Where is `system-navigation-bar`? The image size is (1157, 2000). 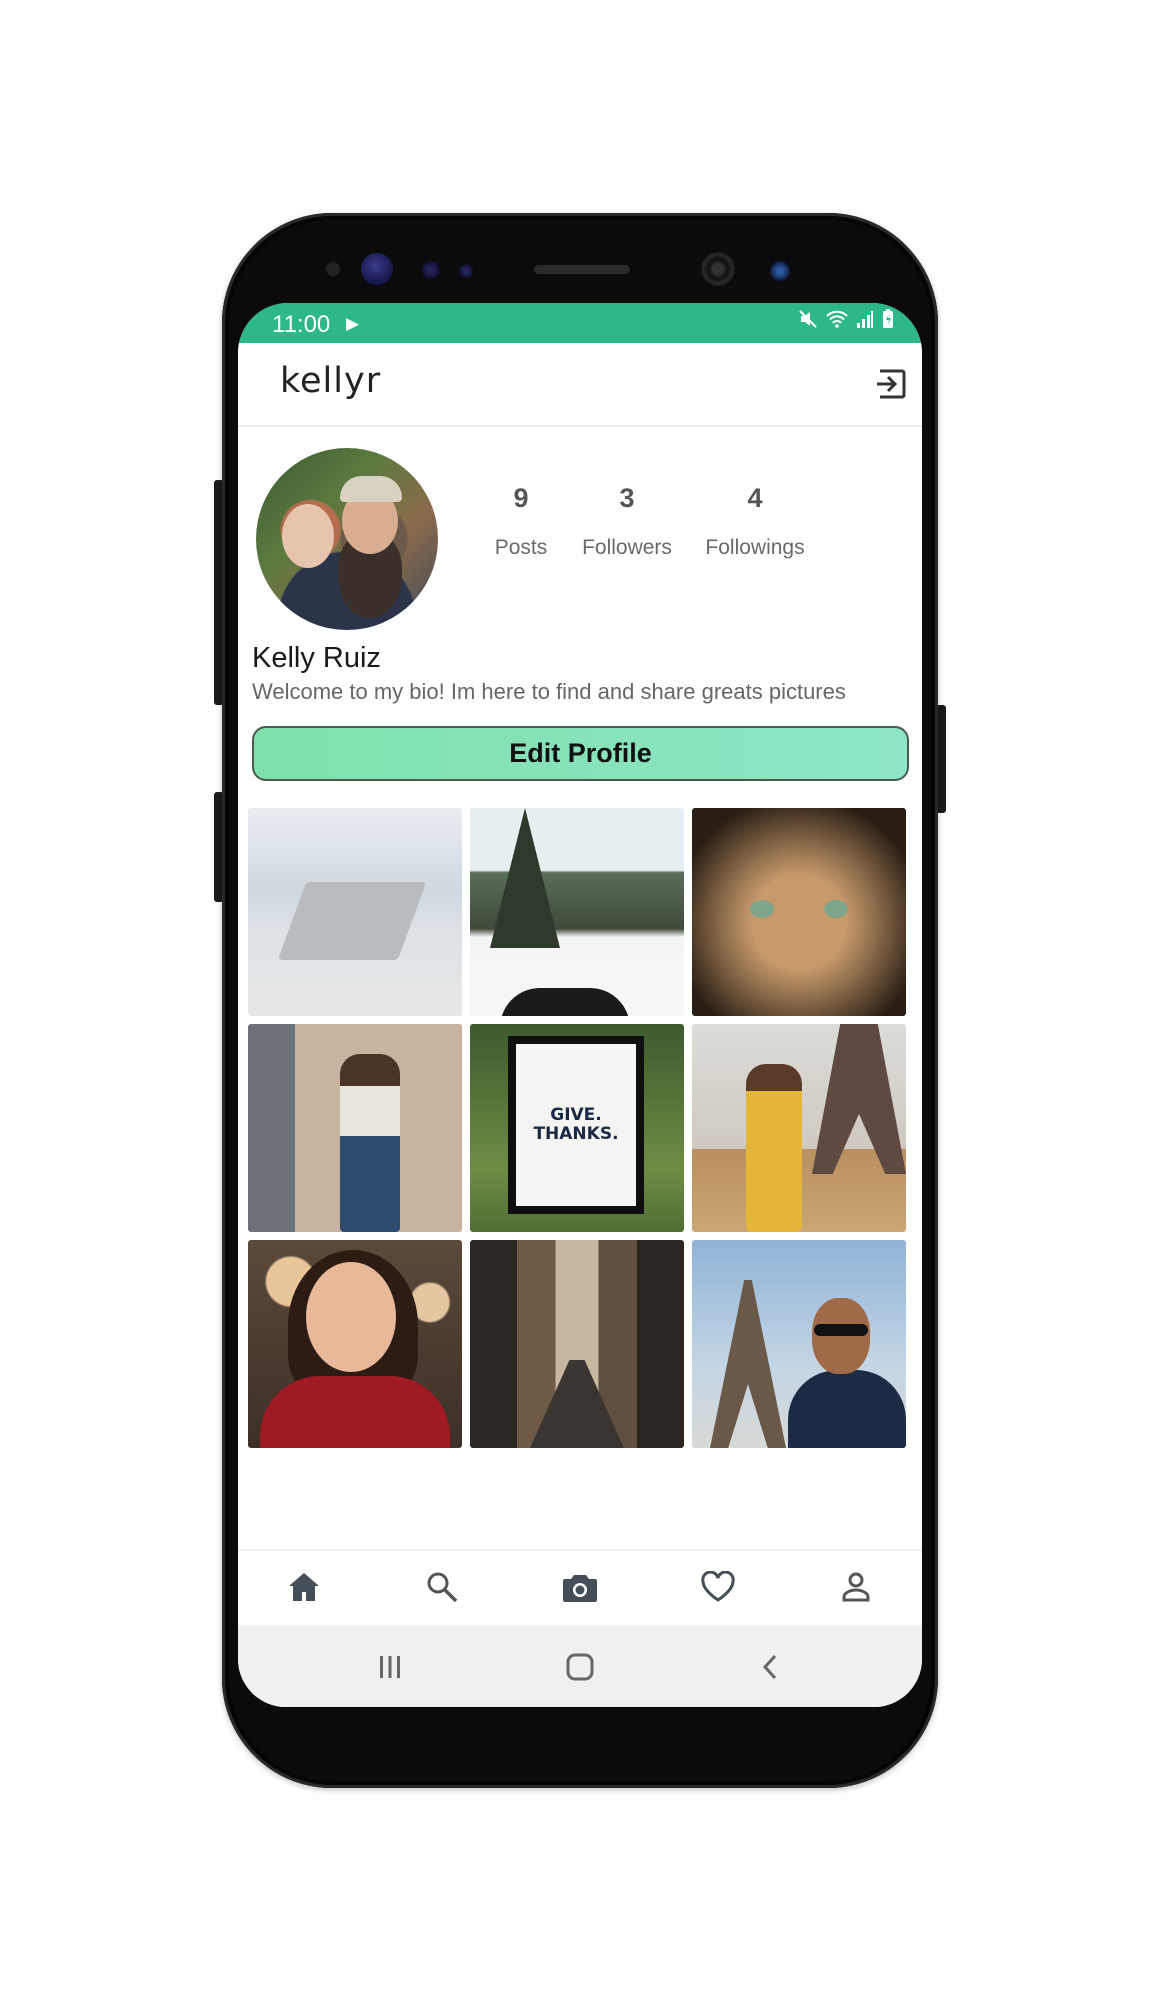 system-navigation-bar is located at coordinates (580, 1666).